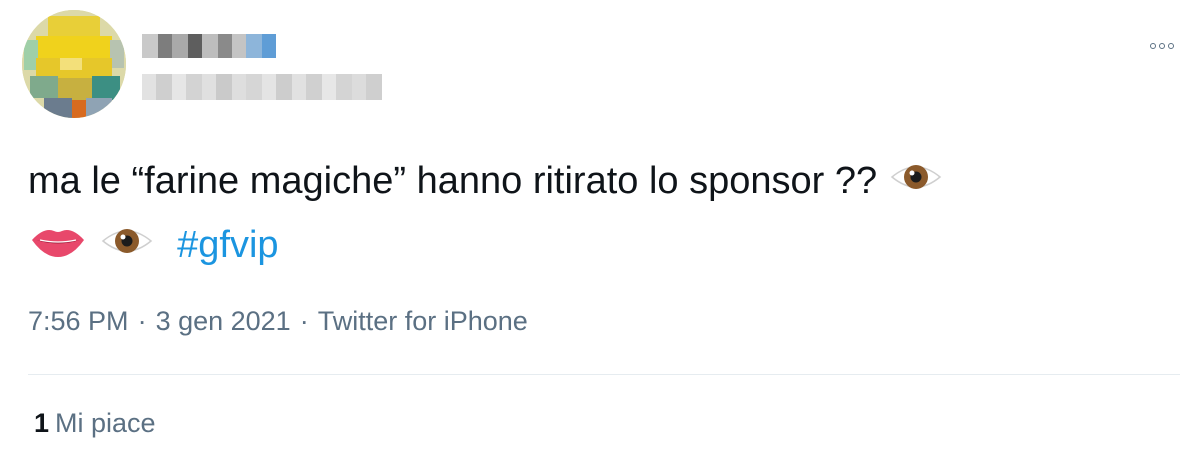 The width and height of the screenshot is (1200, 458). I want to click on author-name-redacted, so click(209, 46).